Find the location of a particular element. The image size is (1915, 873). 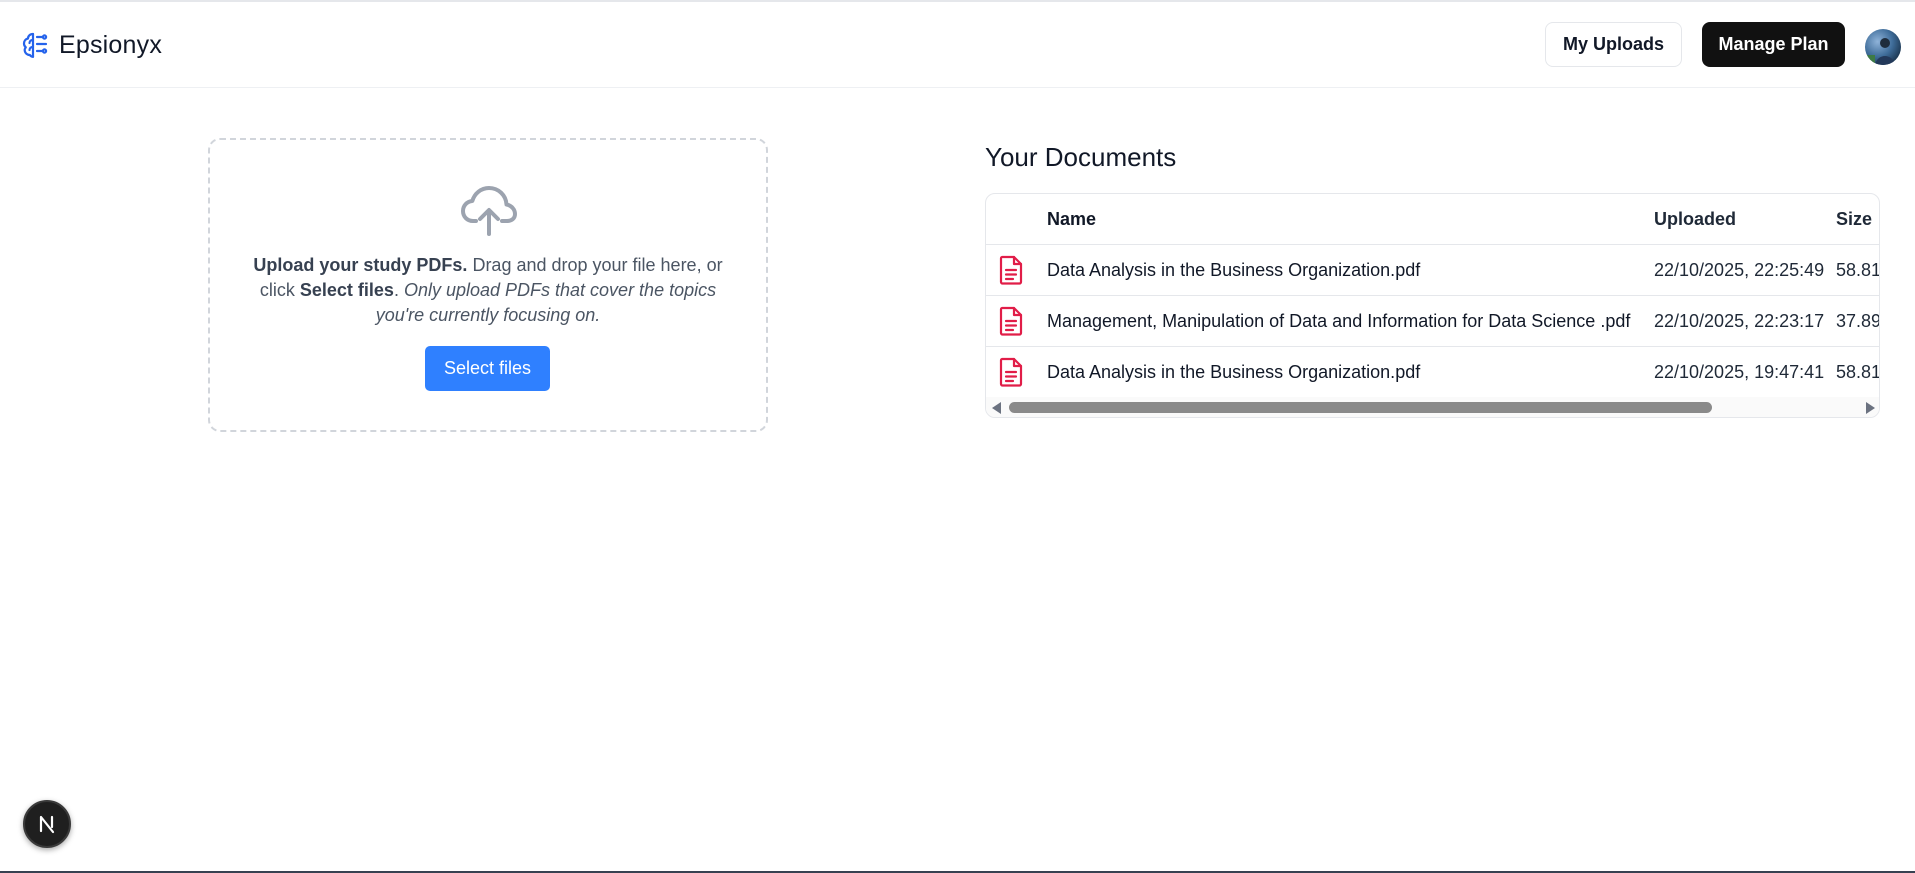

table-header: Name Uploaded Size is located at coordinates (1432, 219).